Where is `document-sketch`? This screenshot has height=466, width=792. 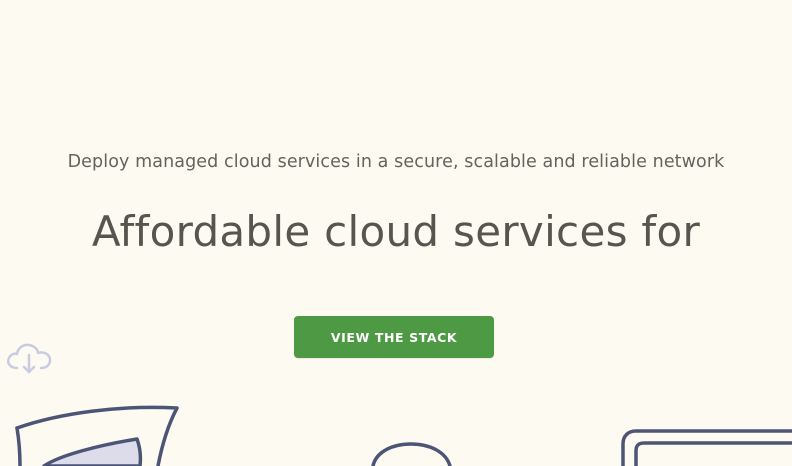
document-sketch is located at coordinates (97, 435).